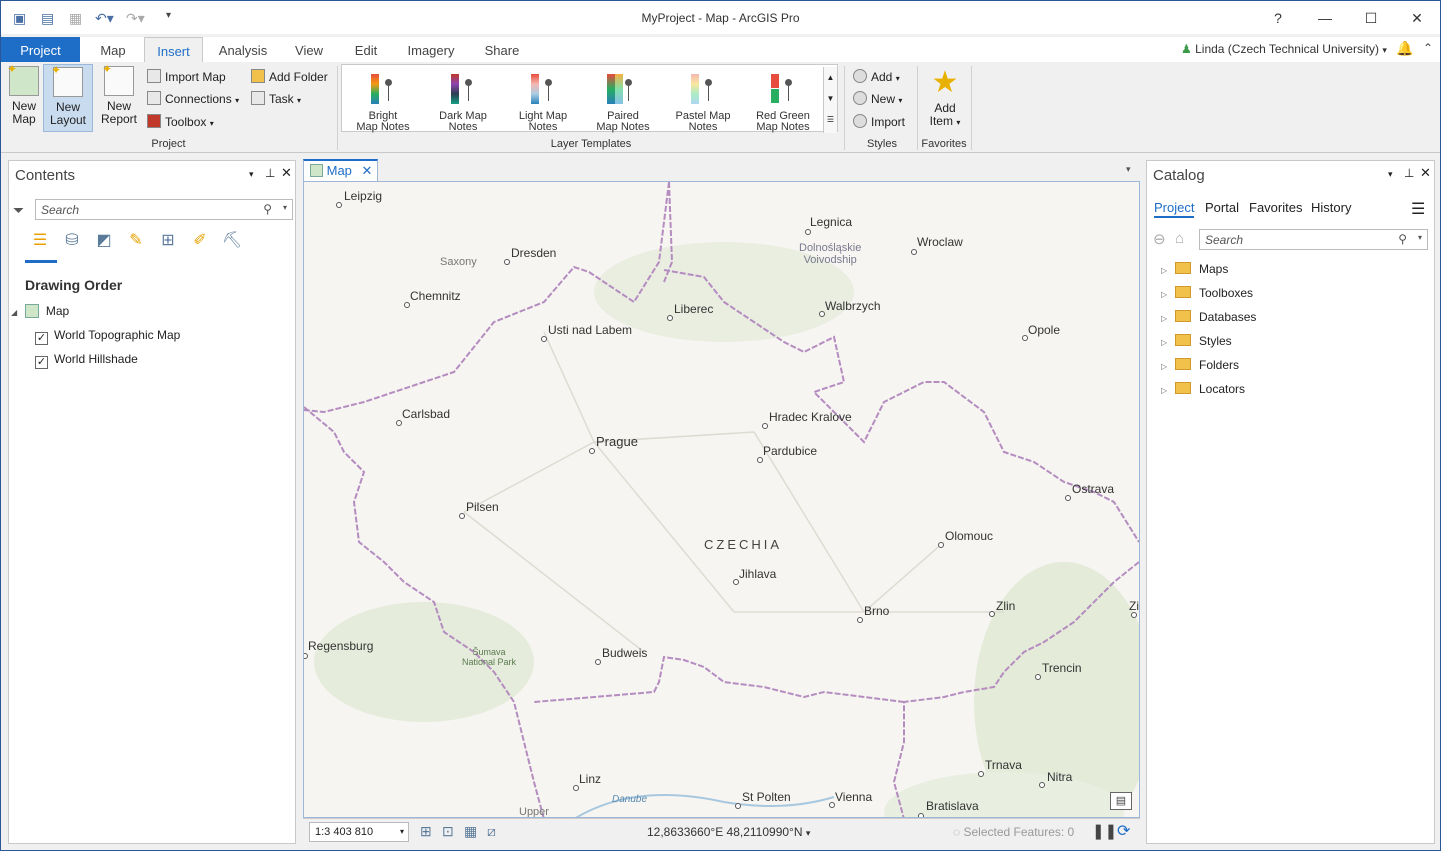  What do you see at coordinates (200, 241) in the screenshot?
I see `list-by-labeling-icon: ✐` at bounding box center [200, 241].